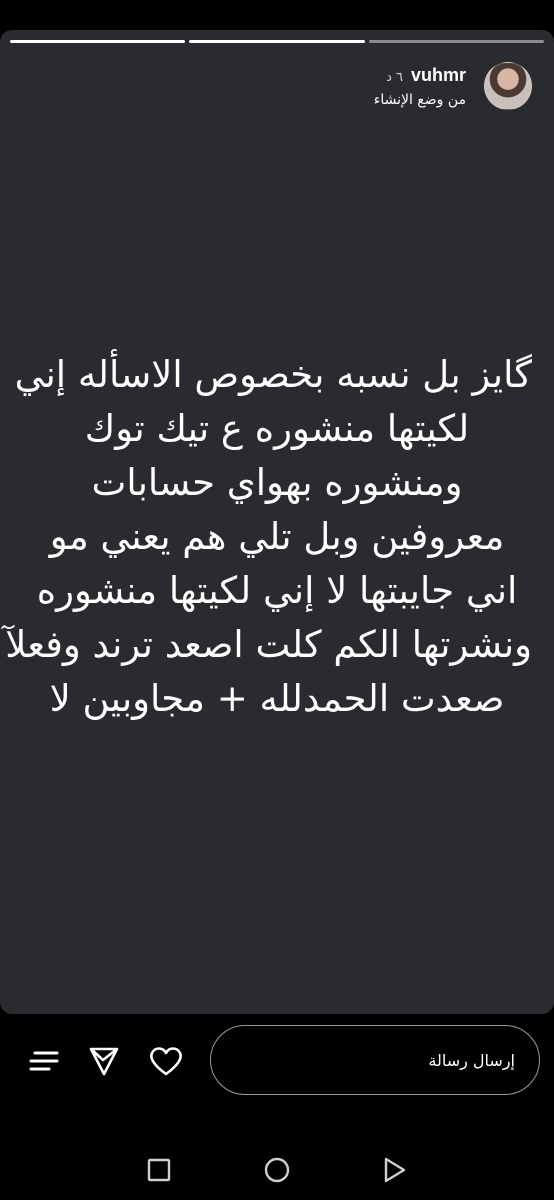 The height and width of the screenshot is (1200, 554). What do you see at coordinates (394, 1170) in the screenshot?
I see `triangle-back-icon` at bounding box center [394, 1170].